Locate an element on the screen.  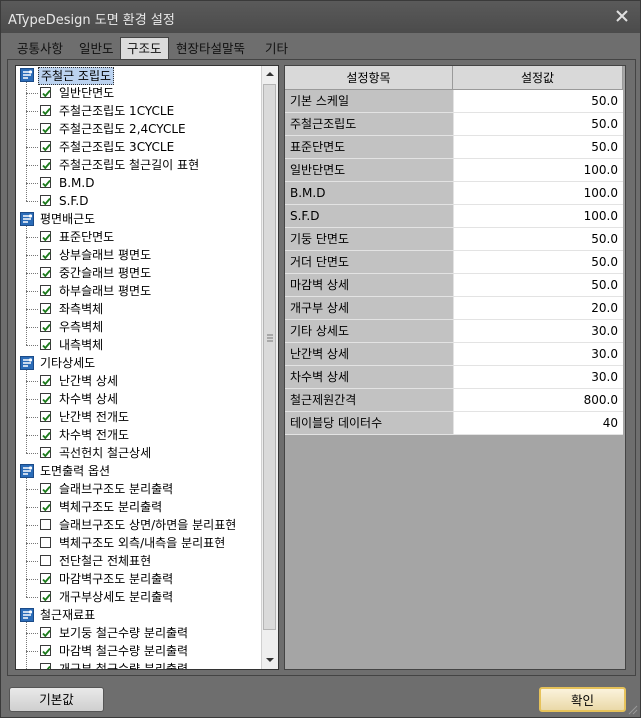
title-bar: ATypeDesign 도면 환경 설정 is located at coordinates (320, 17).